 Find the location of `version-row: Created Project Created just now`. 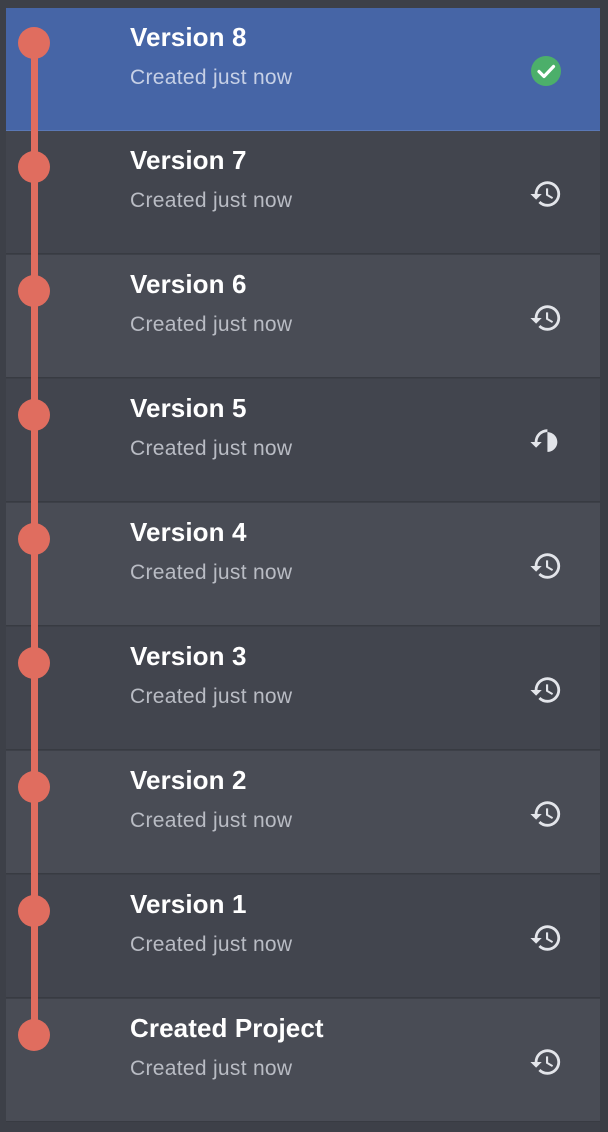

version-row: Created Project Created just now is located at coordinates (303, 1060).